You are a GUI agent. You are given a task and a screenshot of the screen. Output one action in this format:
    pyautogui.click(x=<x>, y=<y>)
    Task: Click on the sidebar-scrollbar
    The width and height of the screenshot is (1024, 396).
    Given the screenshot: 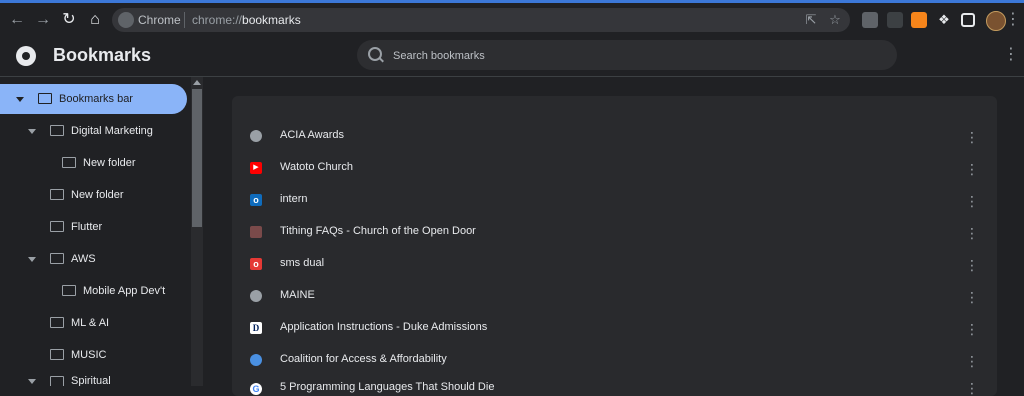 What is the action you would take?
    pyautogui.click(x=197, y=231)
    